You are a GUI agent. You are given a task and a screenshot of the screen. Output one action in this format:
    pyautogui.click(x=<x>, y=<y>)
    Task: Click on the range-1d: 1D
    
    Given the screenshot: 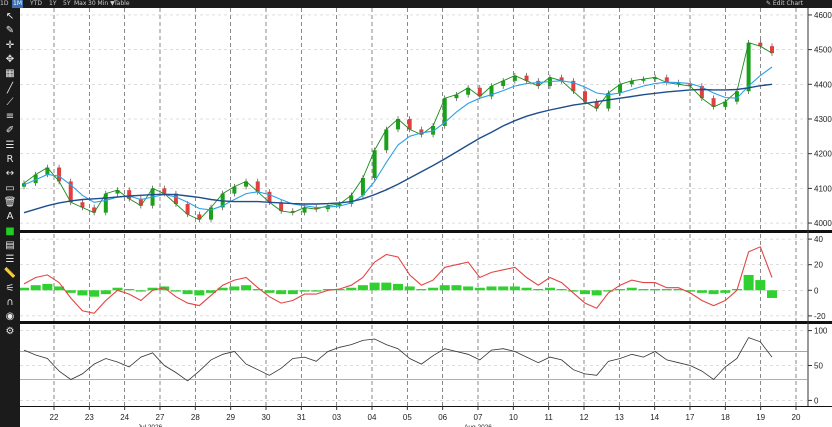 What is the action you would take?
    pyautogui.click(x=4, y=4)
    